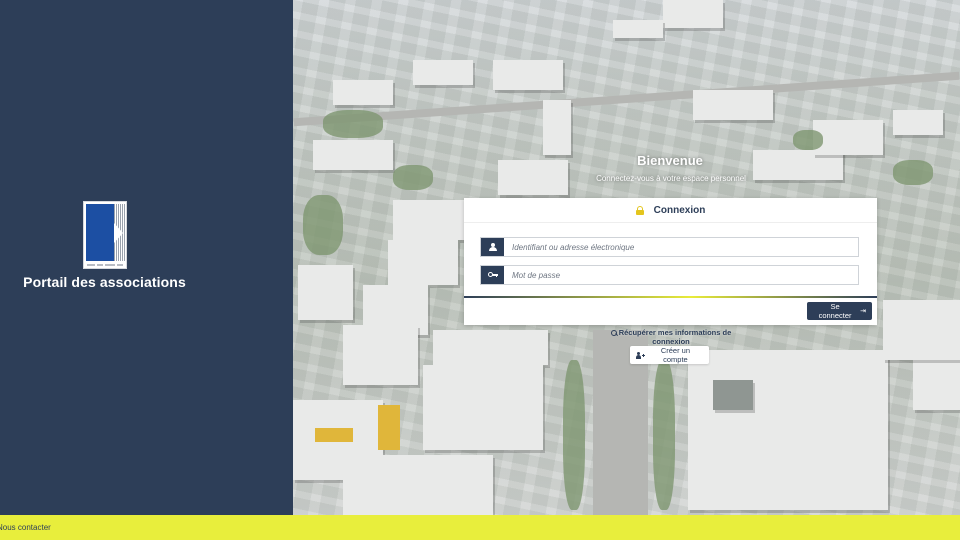 The width and height of the screenshot is (960, 540). I want to click on username-prefix, so click(492, 247).